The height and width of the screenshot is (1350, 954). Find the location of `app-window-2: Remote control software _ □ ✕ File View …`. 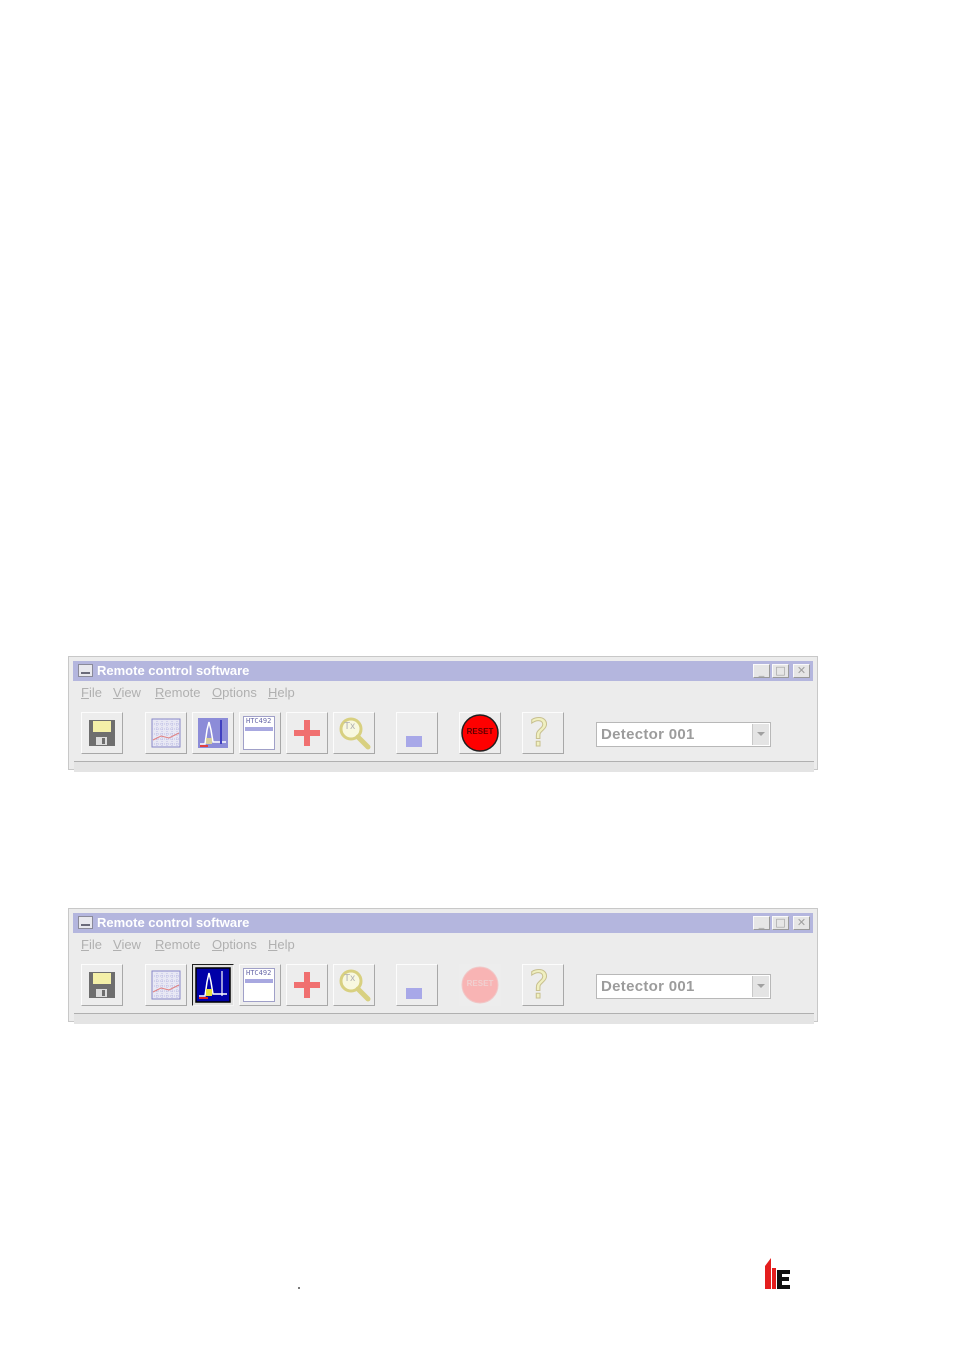

app-window-2: Remote control software _ □ ✕ File View … is located at coordinates (443, 966).